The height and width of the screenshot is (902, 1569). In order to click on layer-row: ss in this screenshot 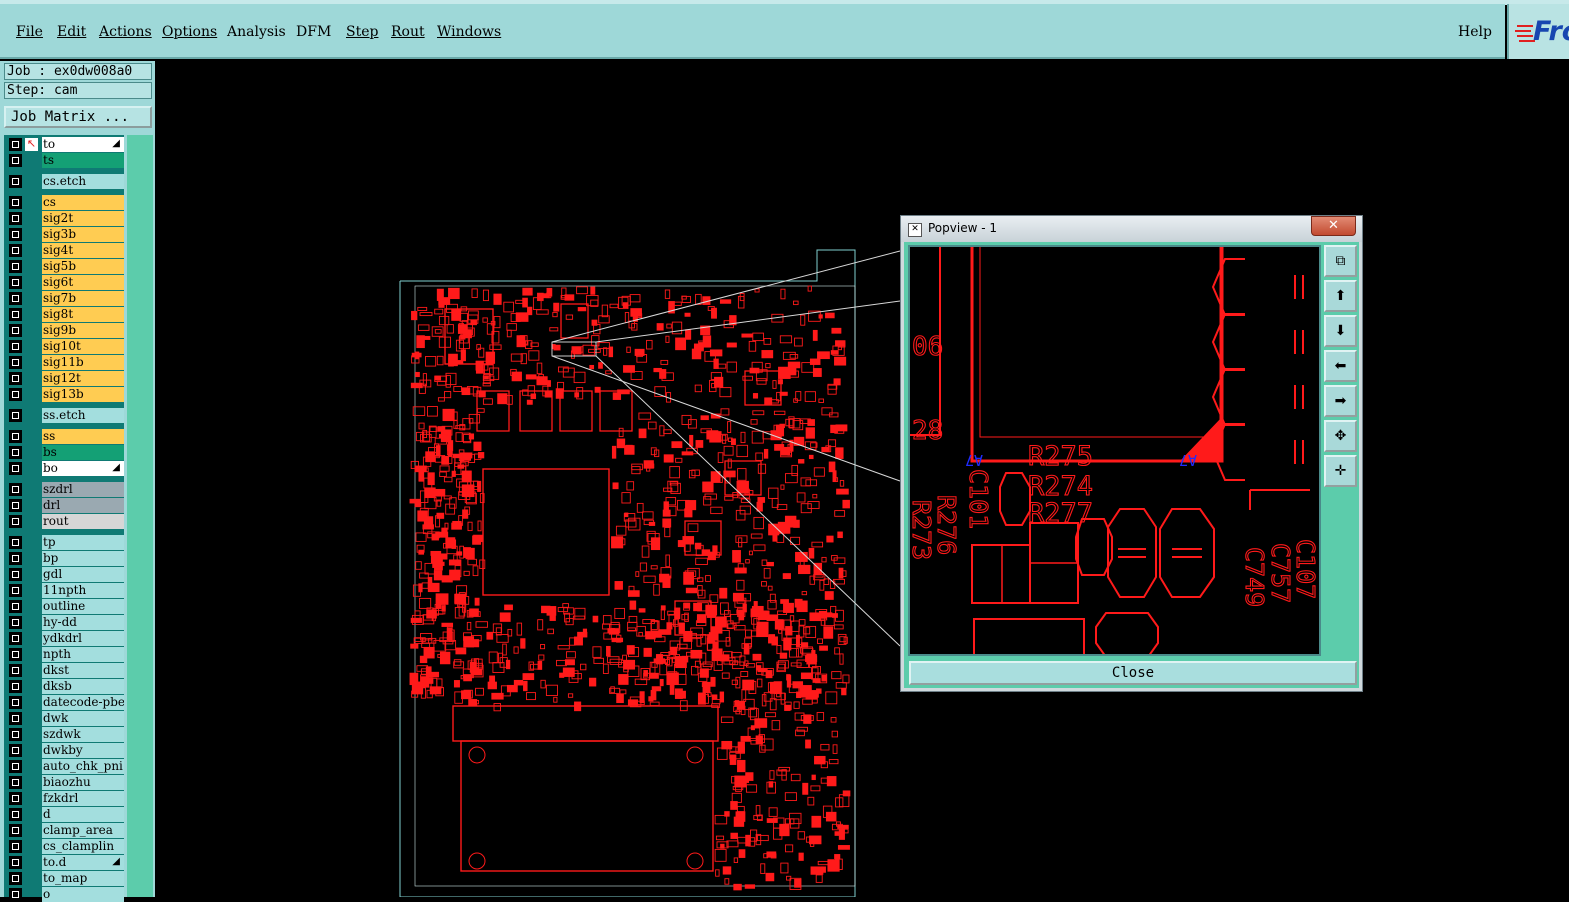, I will do `click(65, 436)`.